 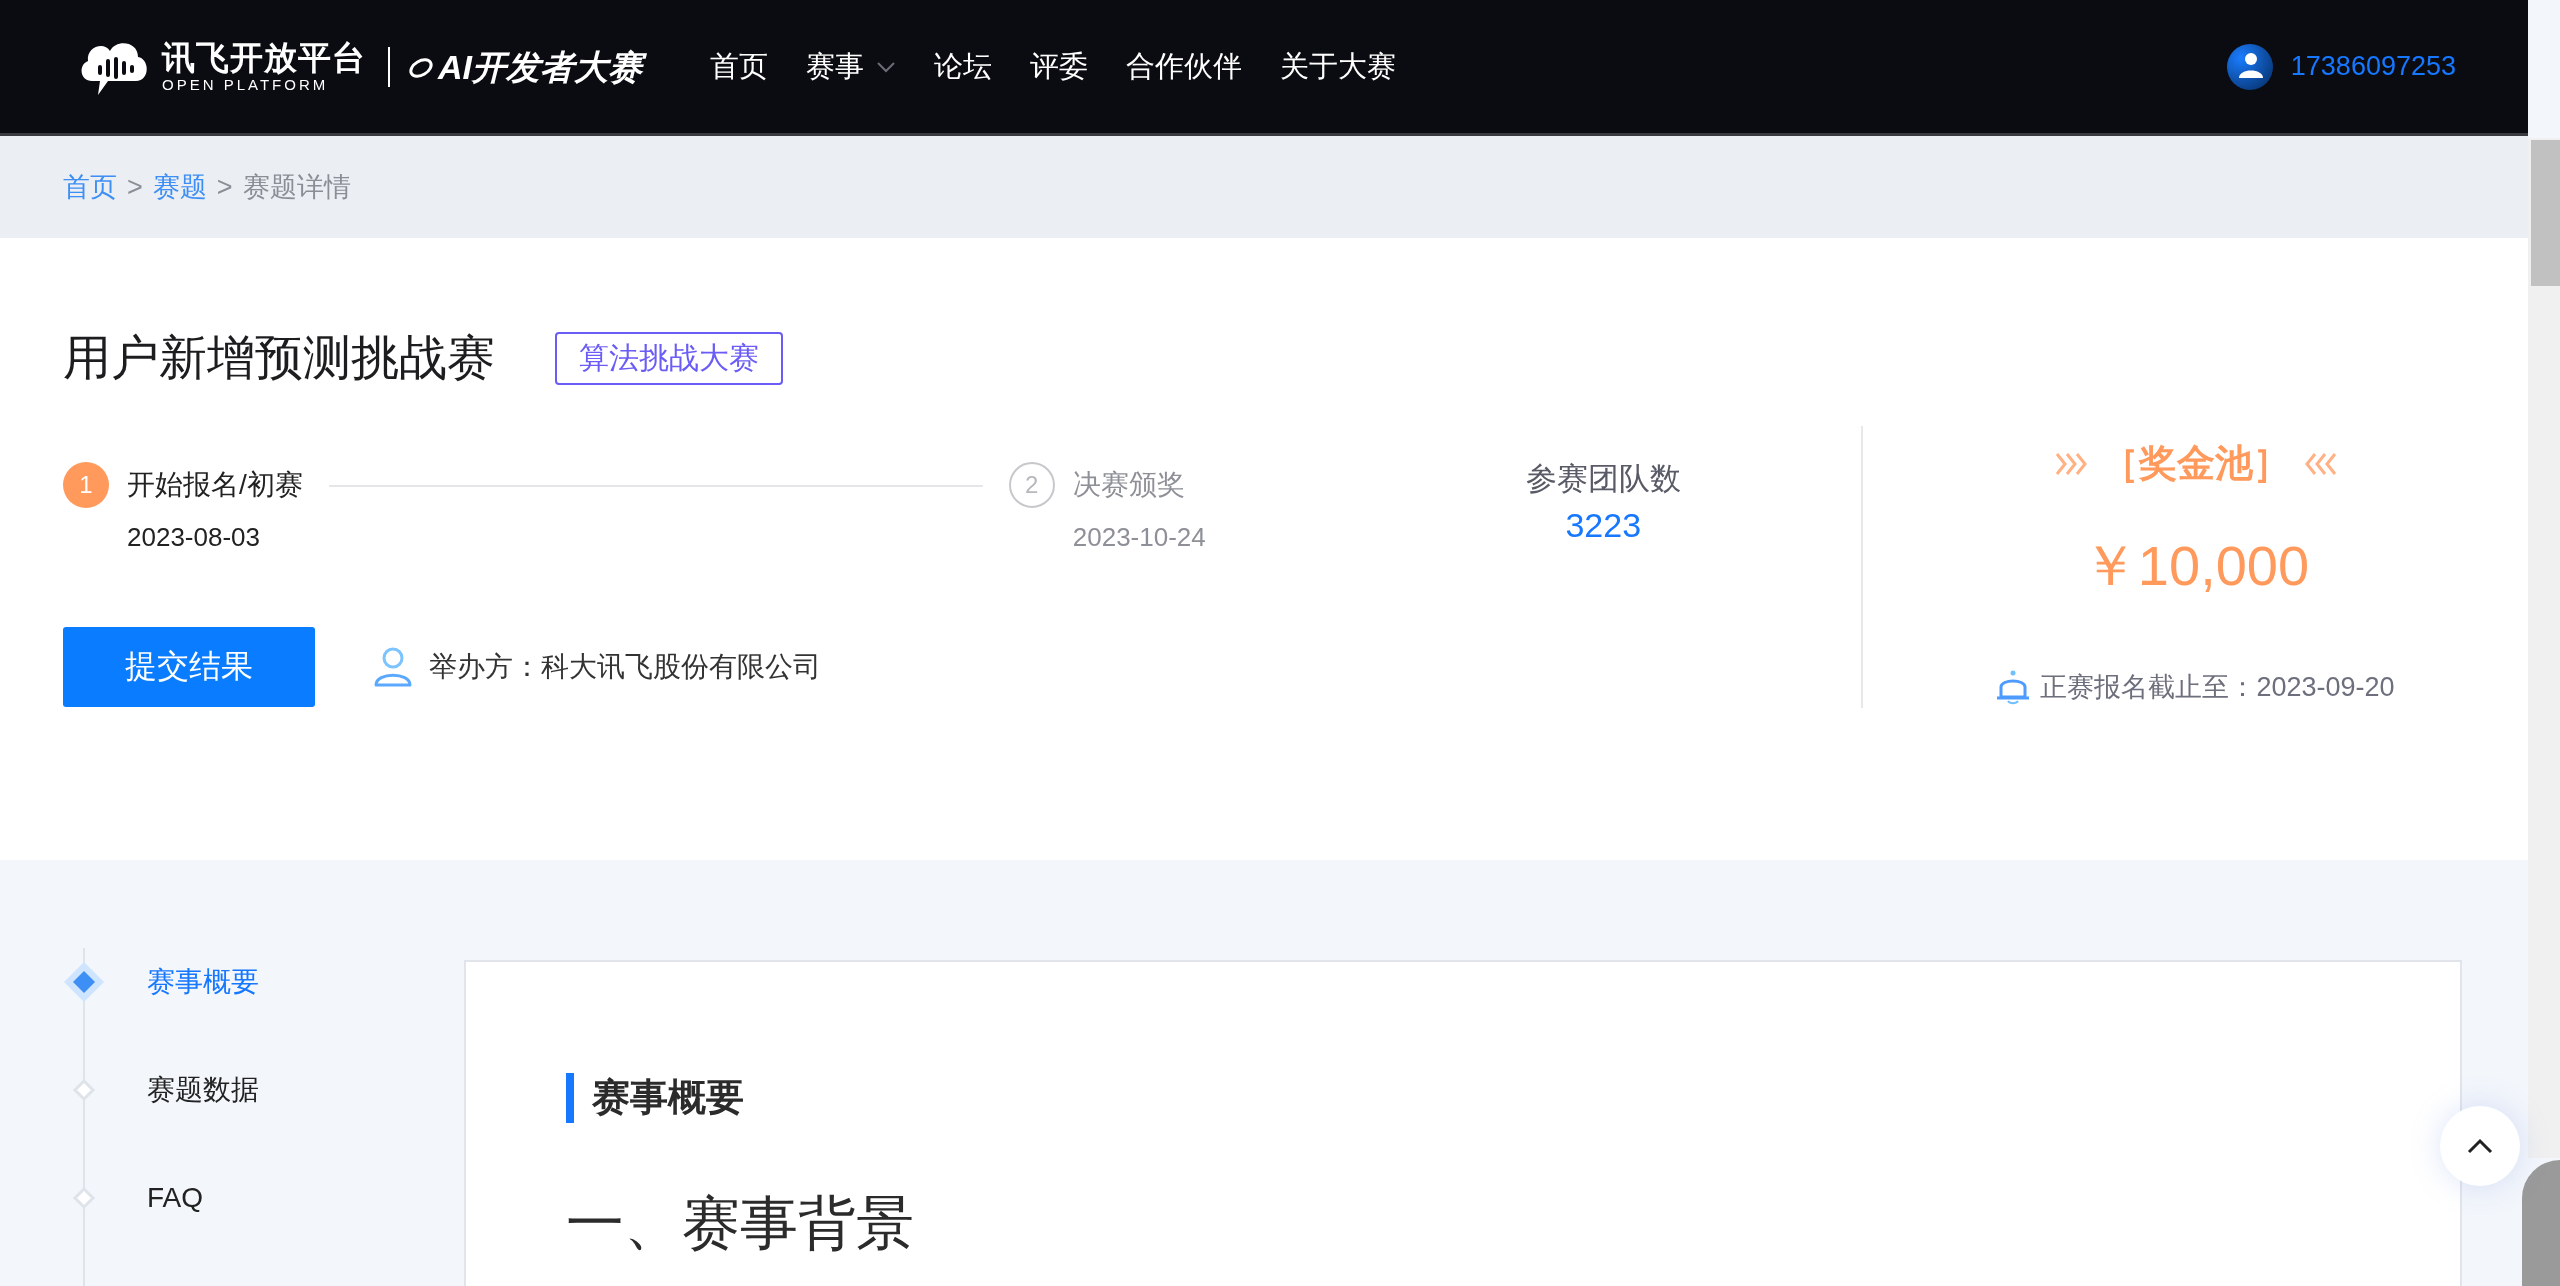 I want to click on breadcrumb-current: 赛题详情, so click(x=296, y=187).